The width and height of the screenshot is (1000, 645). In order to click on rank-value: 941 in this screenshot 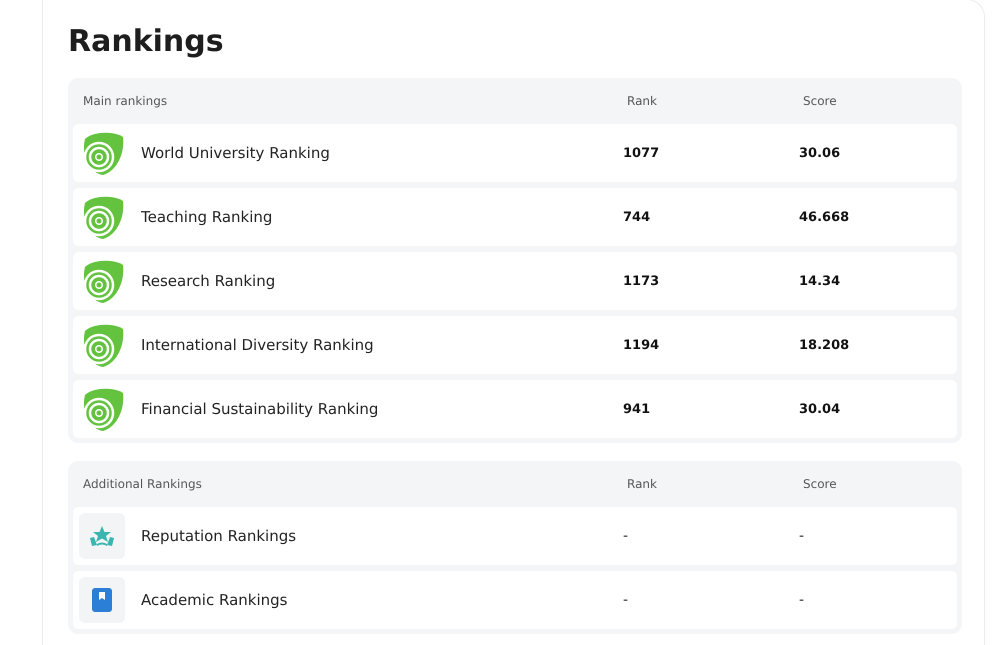, I will do `click(637, 409)`.